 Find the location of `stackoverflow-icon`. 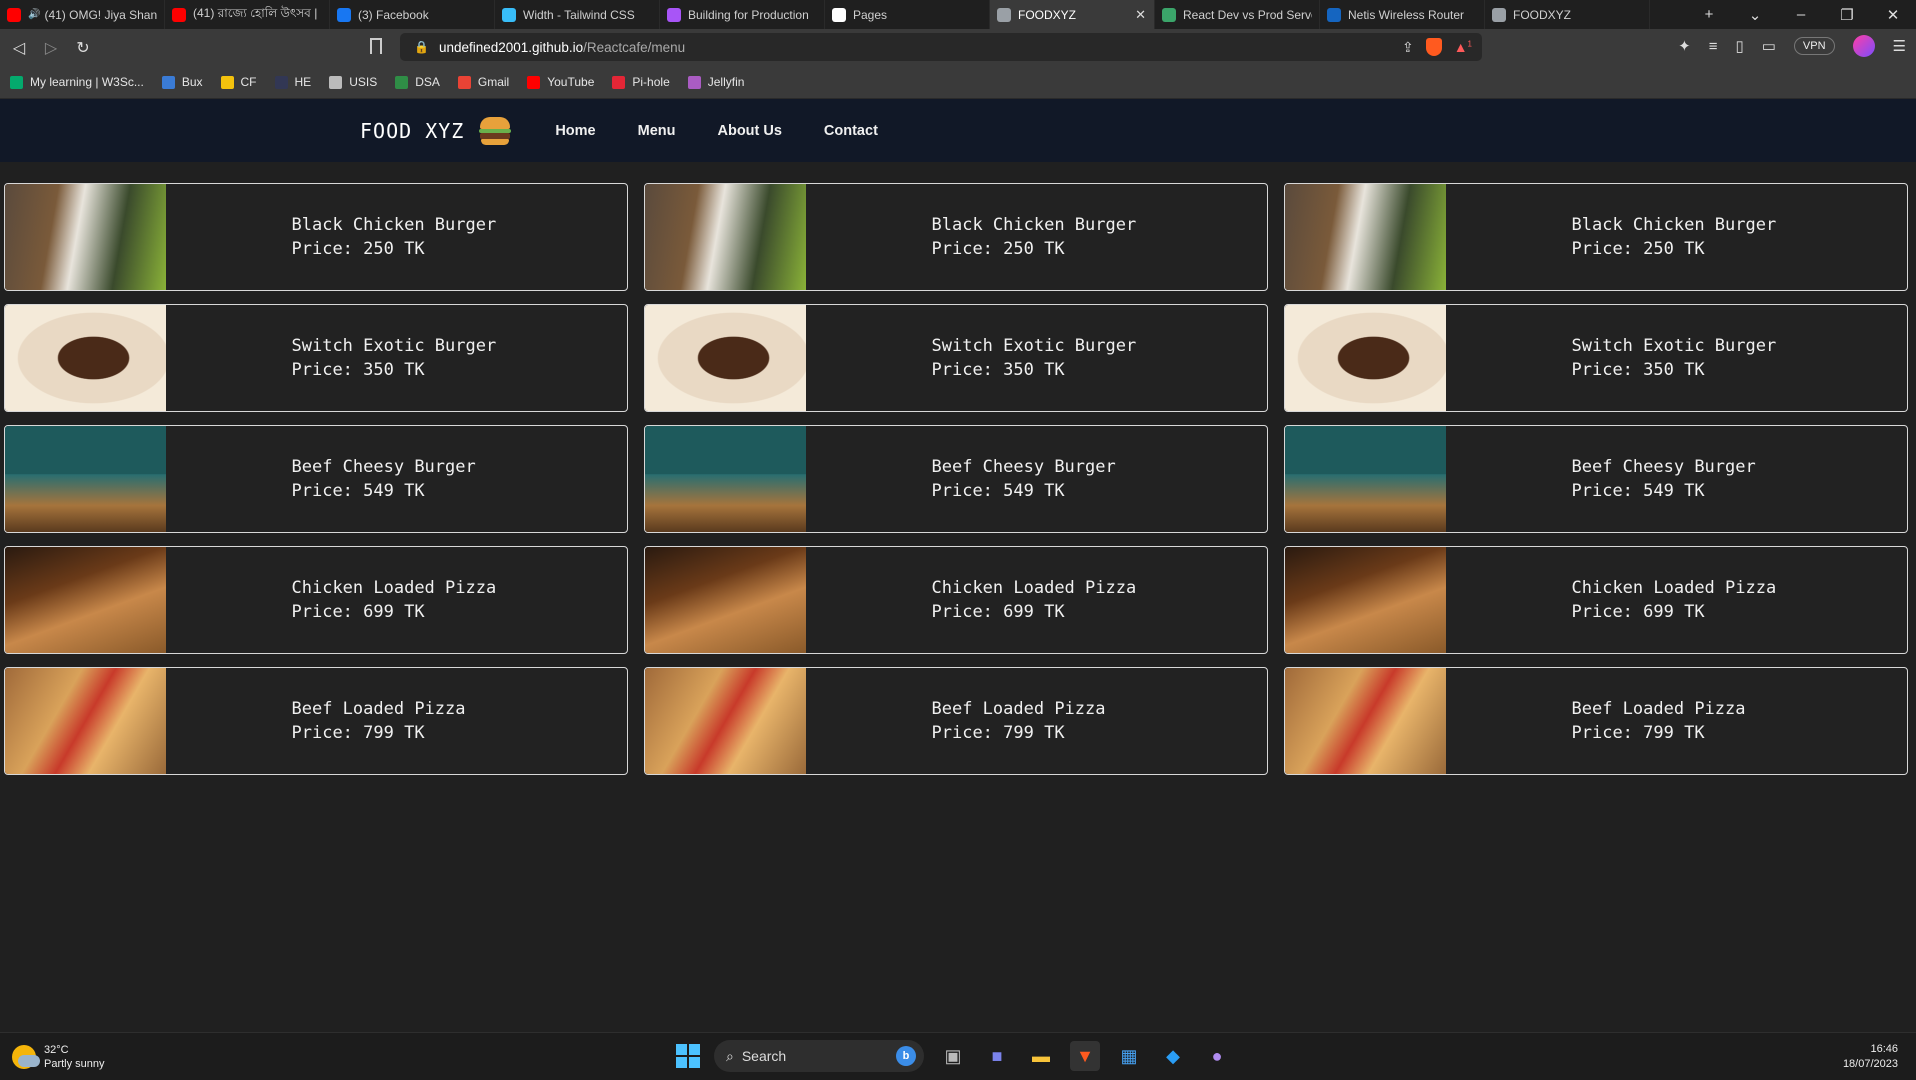

stackoverflow-icon is located at coordinates (1169, 14).